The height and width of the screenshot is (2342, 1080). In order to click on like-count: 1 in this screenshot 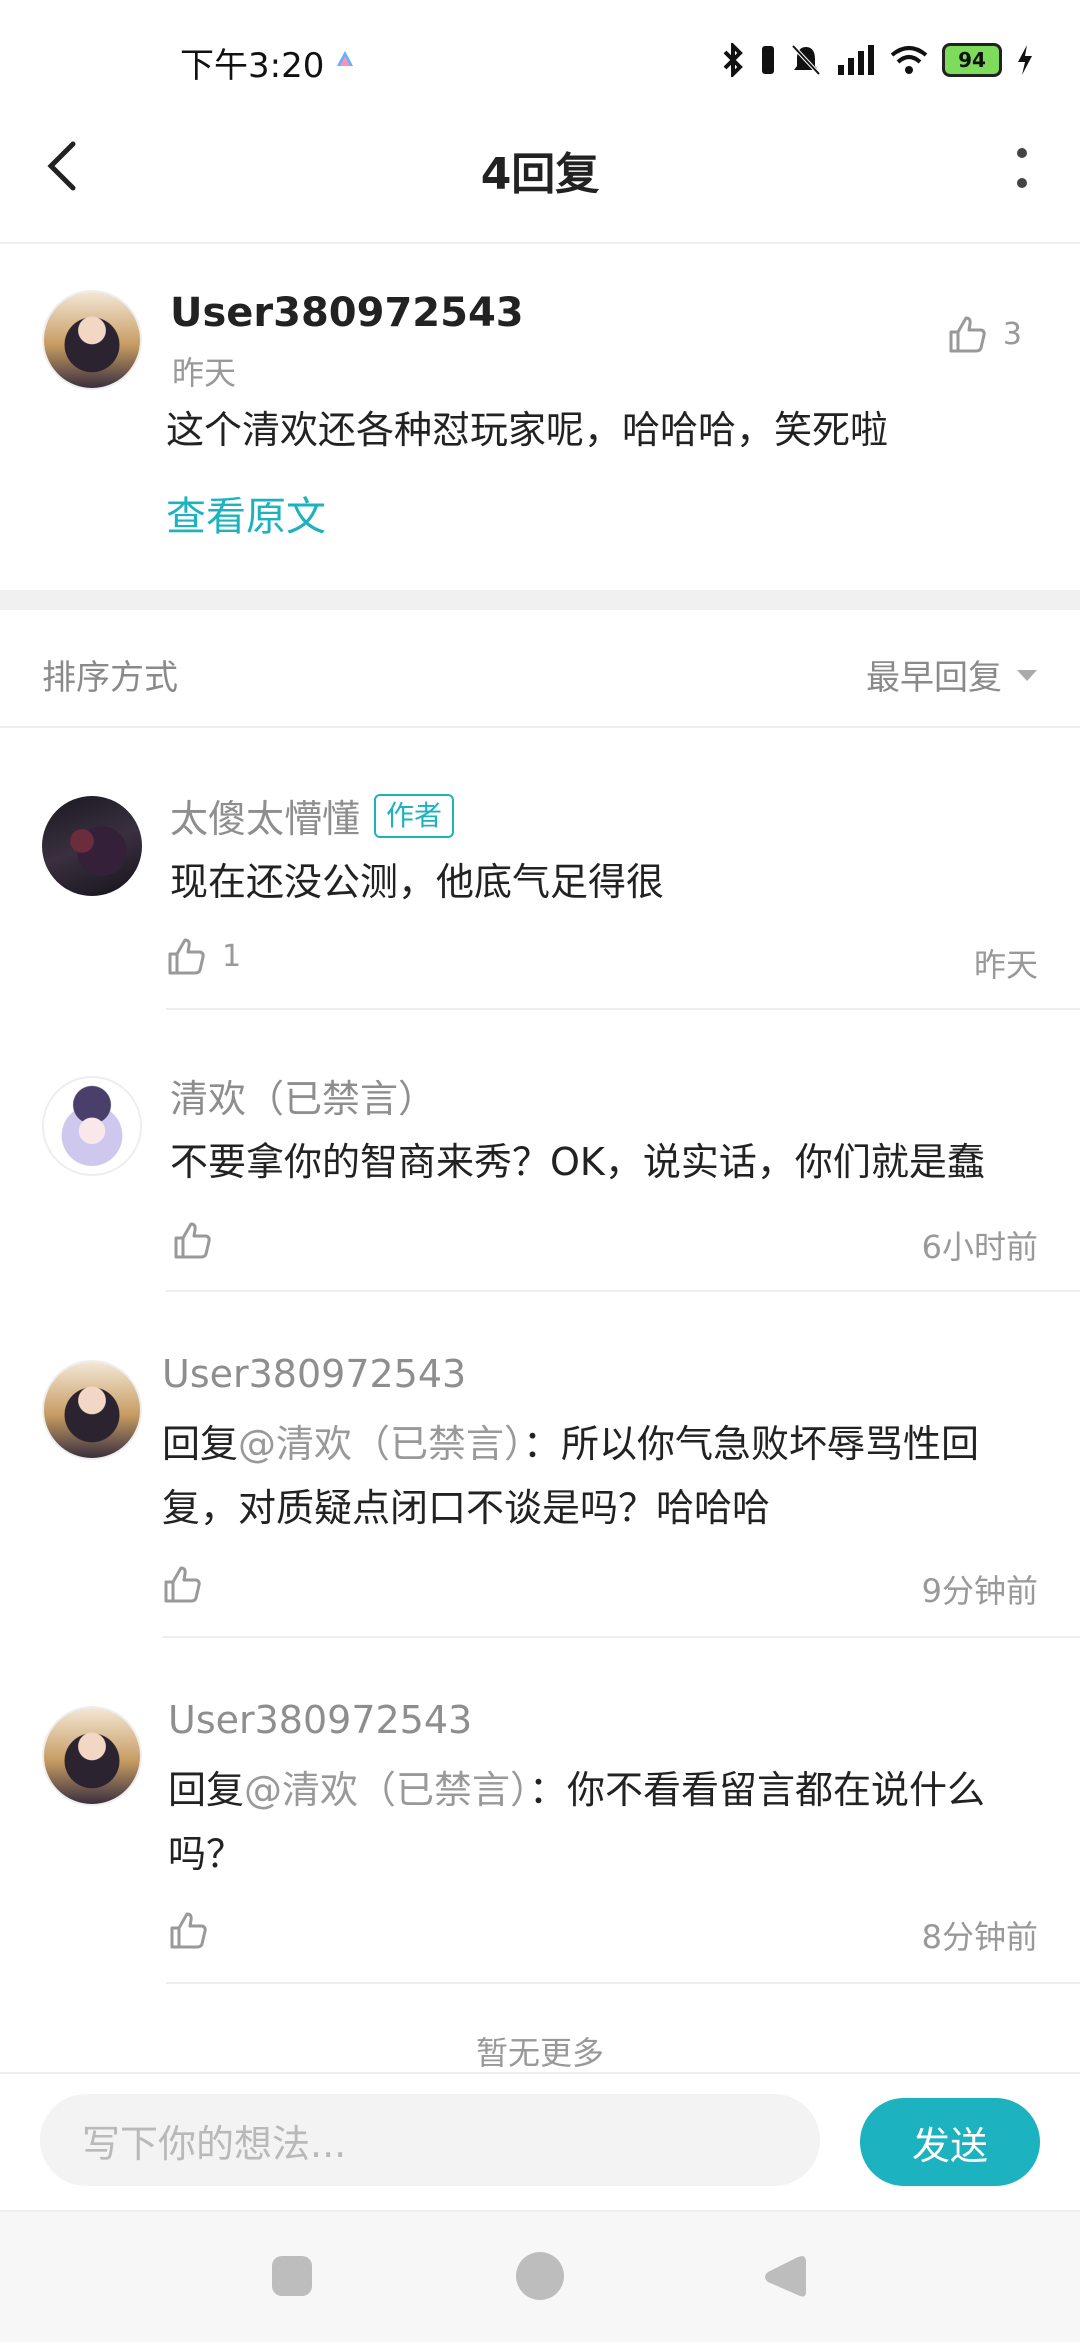, I will do `click(232, 956)`.